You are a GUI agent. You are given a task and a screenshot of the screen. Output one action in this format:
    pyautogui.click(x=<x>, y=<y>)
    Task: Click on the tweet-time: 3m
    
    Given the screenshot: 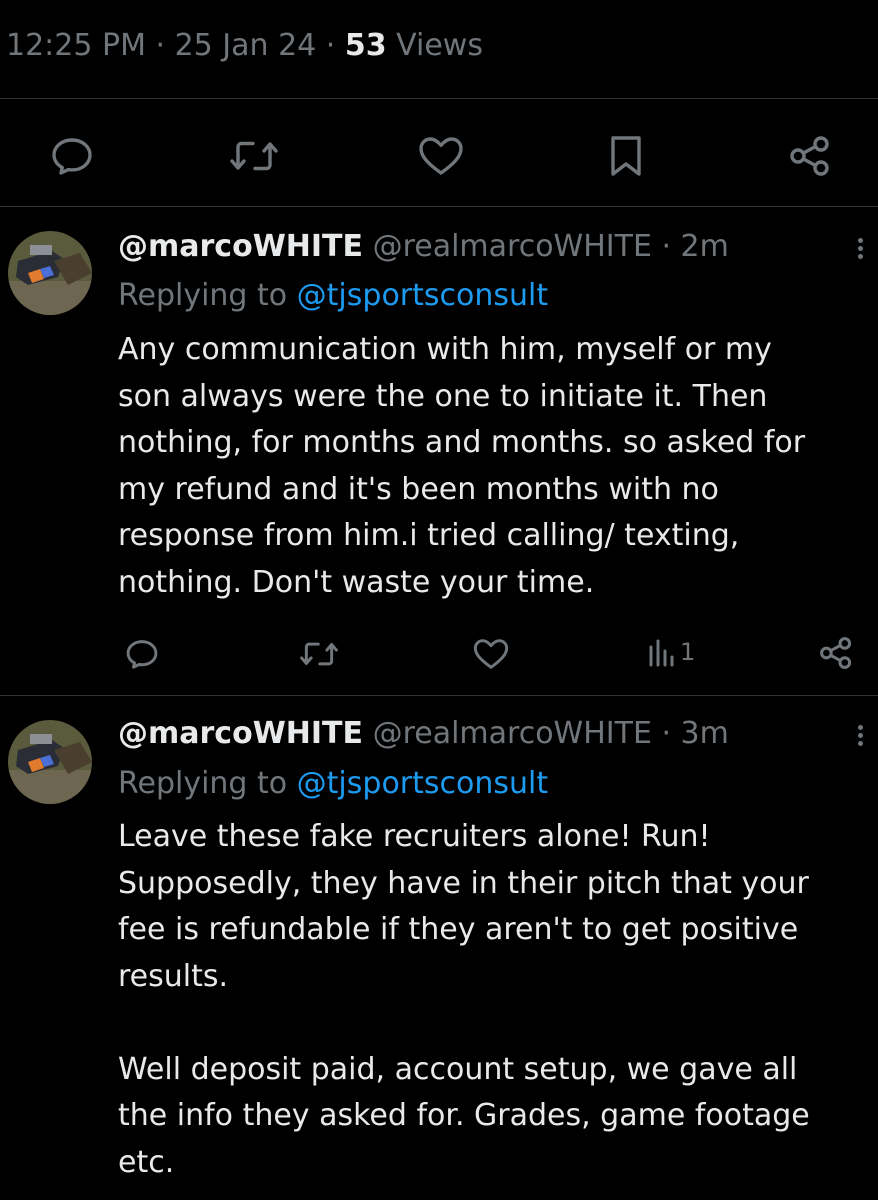 What is the action you would take?
    pyautogui.click(x=705, y=733)
    